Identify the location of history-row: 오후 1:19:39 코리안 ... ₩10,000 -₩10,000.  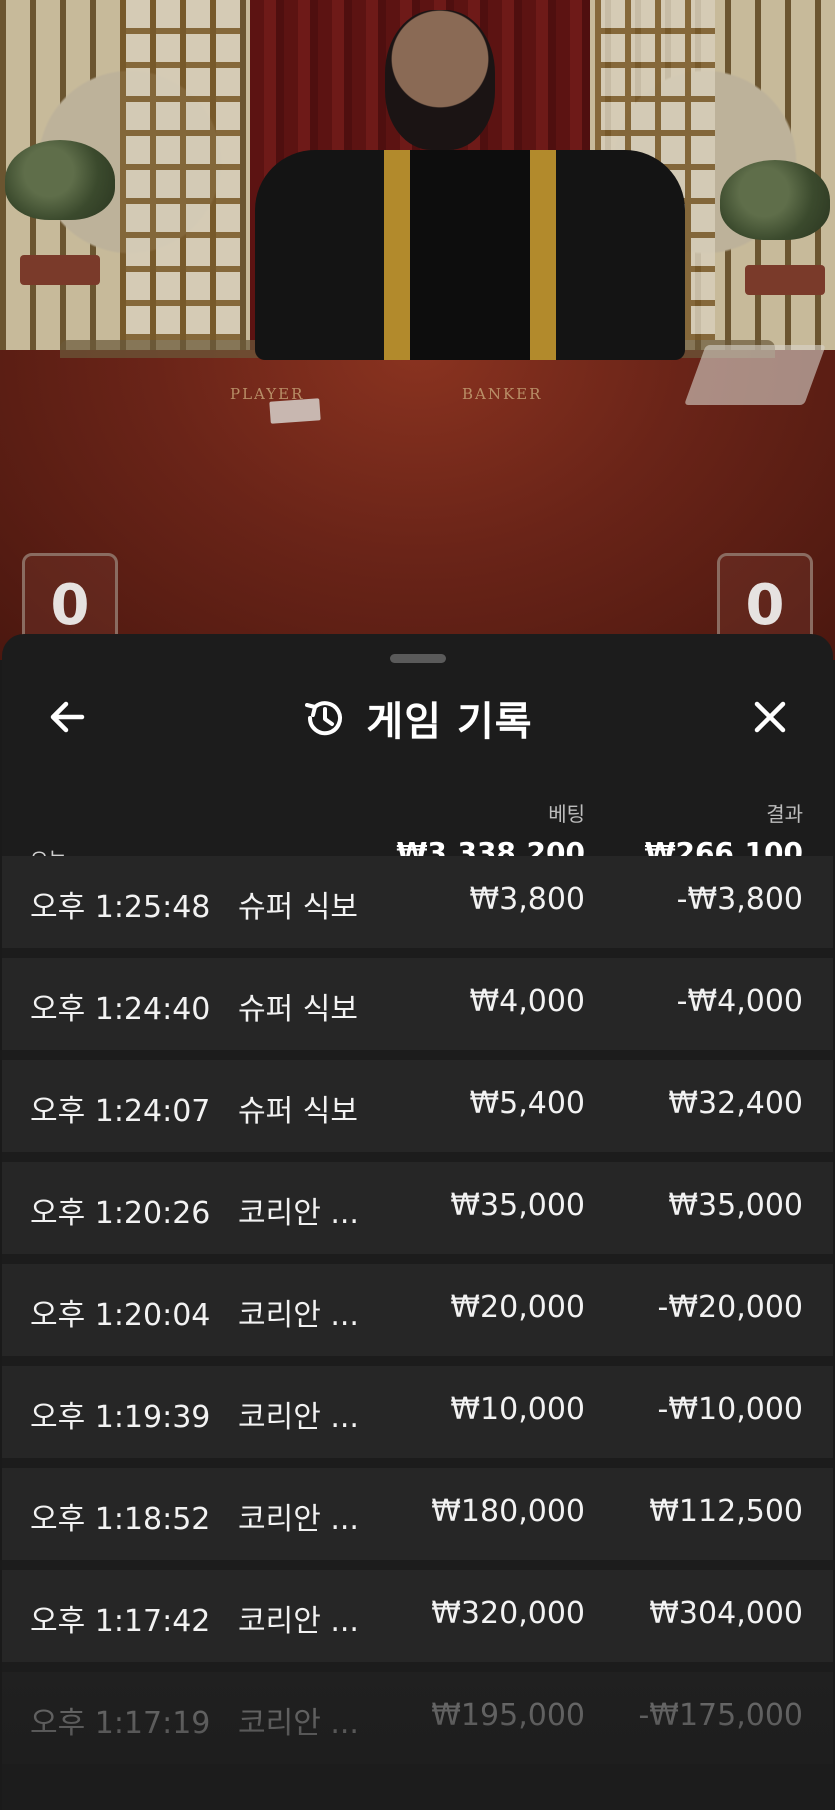
(417, 1412).